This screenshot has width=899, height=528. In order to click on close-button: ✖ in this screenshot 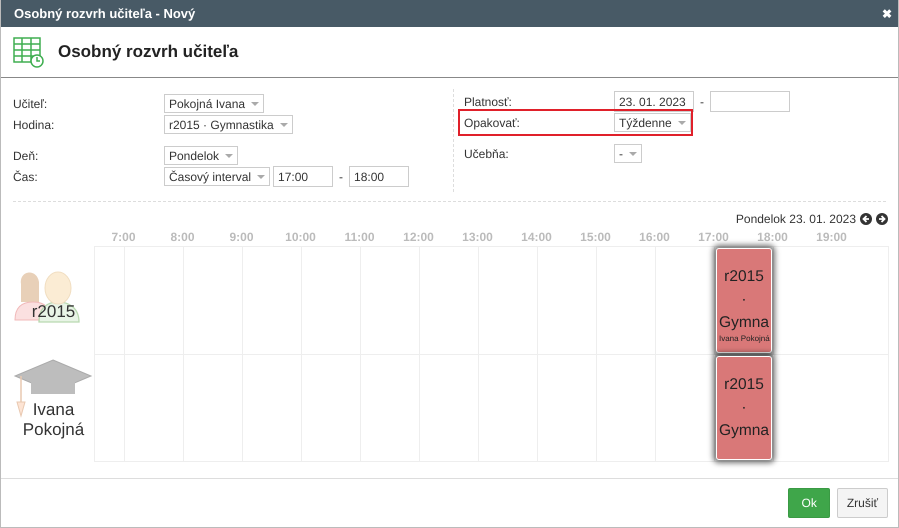, I will do `click(887, 13)`.